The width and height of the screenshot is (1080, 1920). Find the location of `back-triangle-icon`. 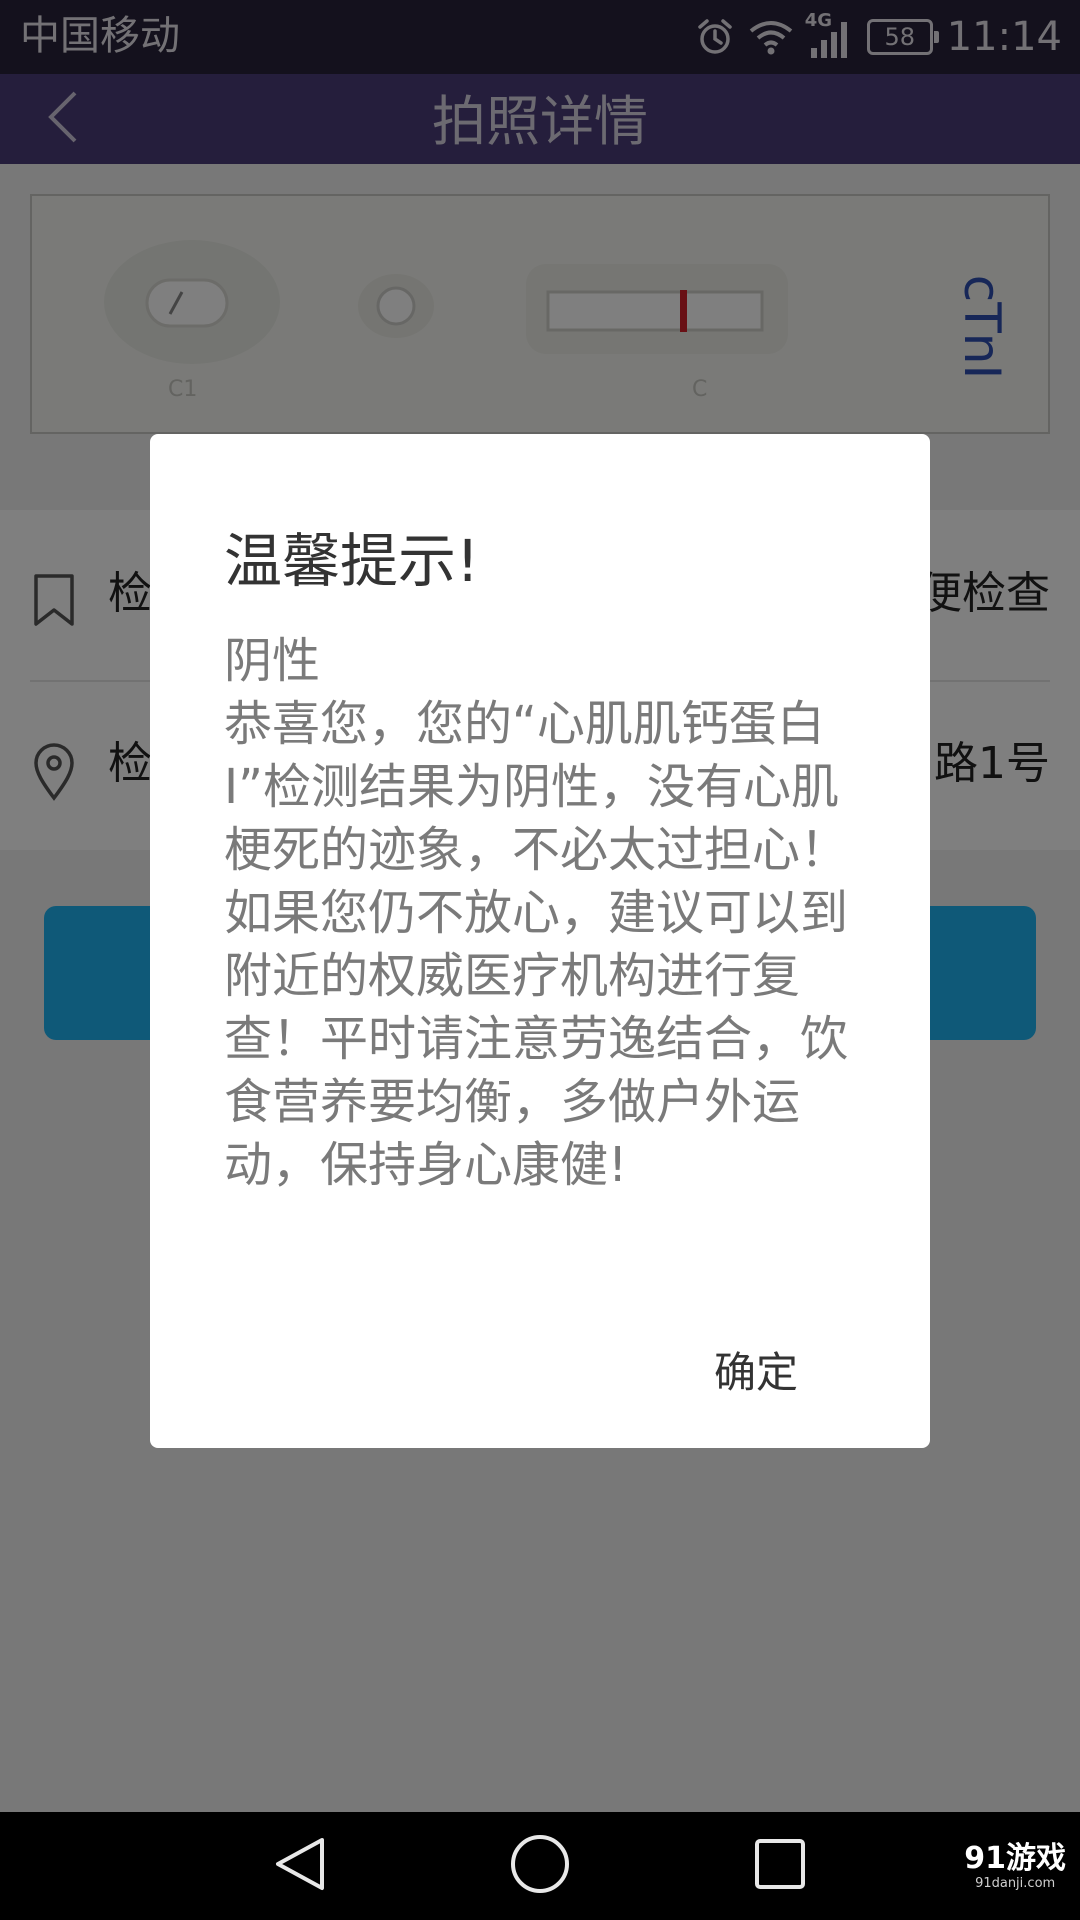

back-triangle-icon is located at coordinates (300, 1866).